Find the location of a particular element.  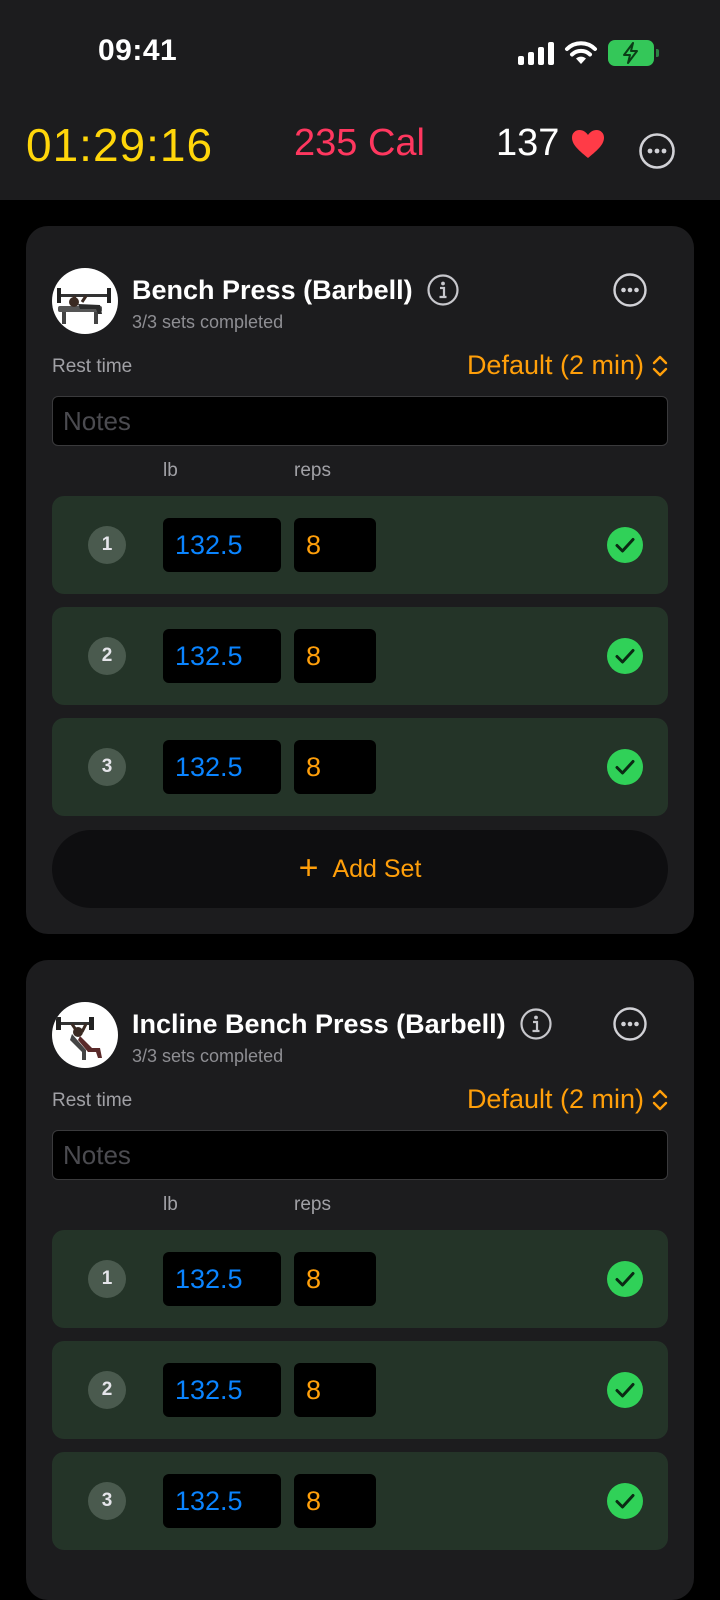

plus-icon: + is located at coordinates (308, 867).